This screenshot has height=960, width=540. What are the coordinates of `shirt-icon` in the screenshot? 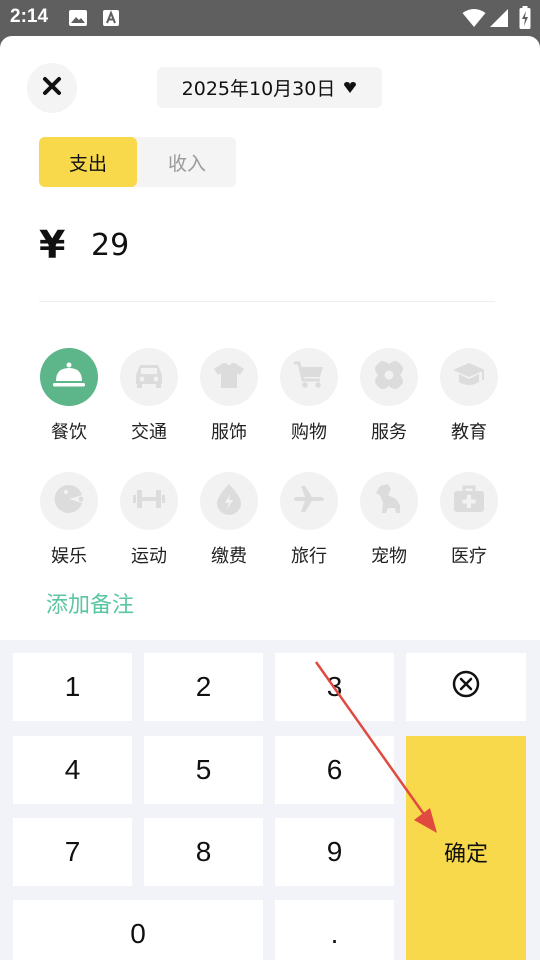 It's located at (229, 377).